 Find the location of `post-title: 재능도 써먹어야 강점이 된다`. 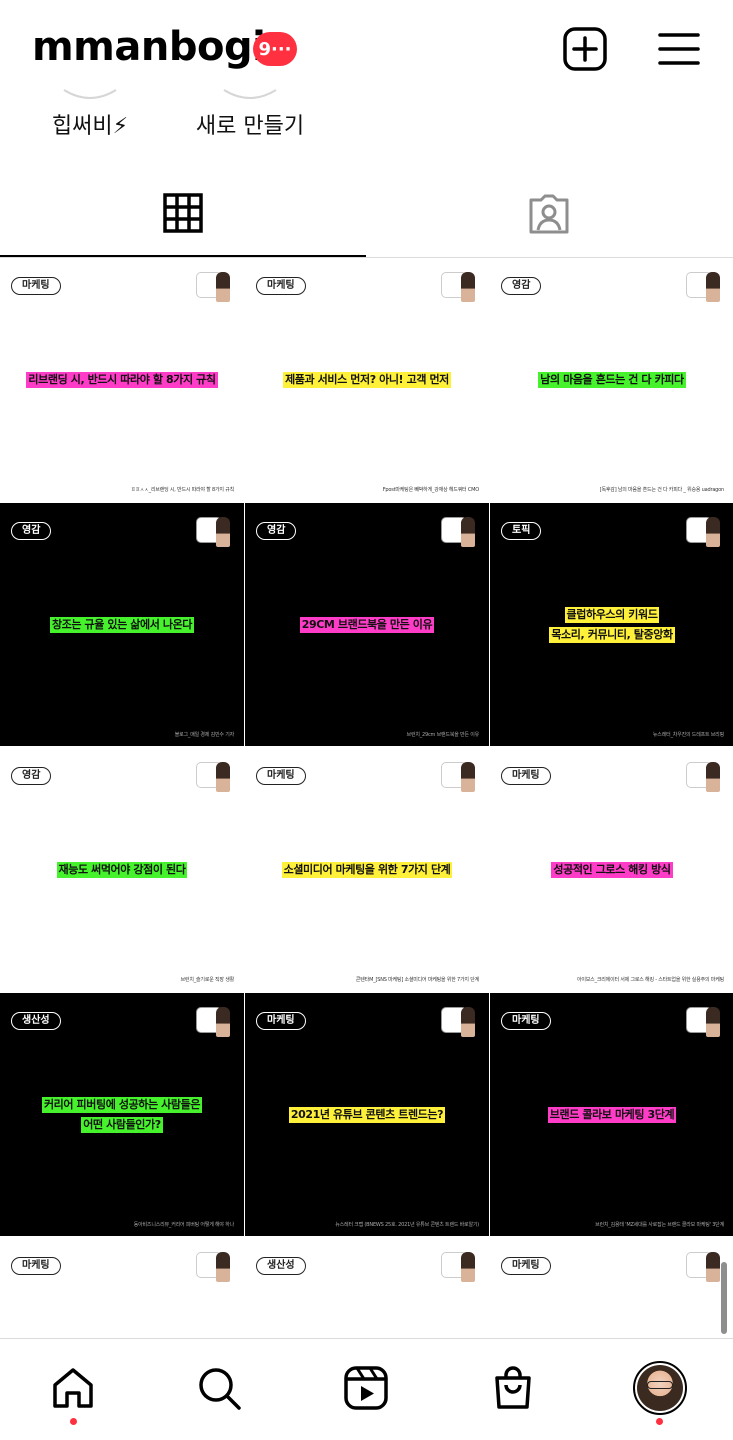

post-title: 재능도 써먹어야 강점이 된다 is located at coordinates (122, 869).